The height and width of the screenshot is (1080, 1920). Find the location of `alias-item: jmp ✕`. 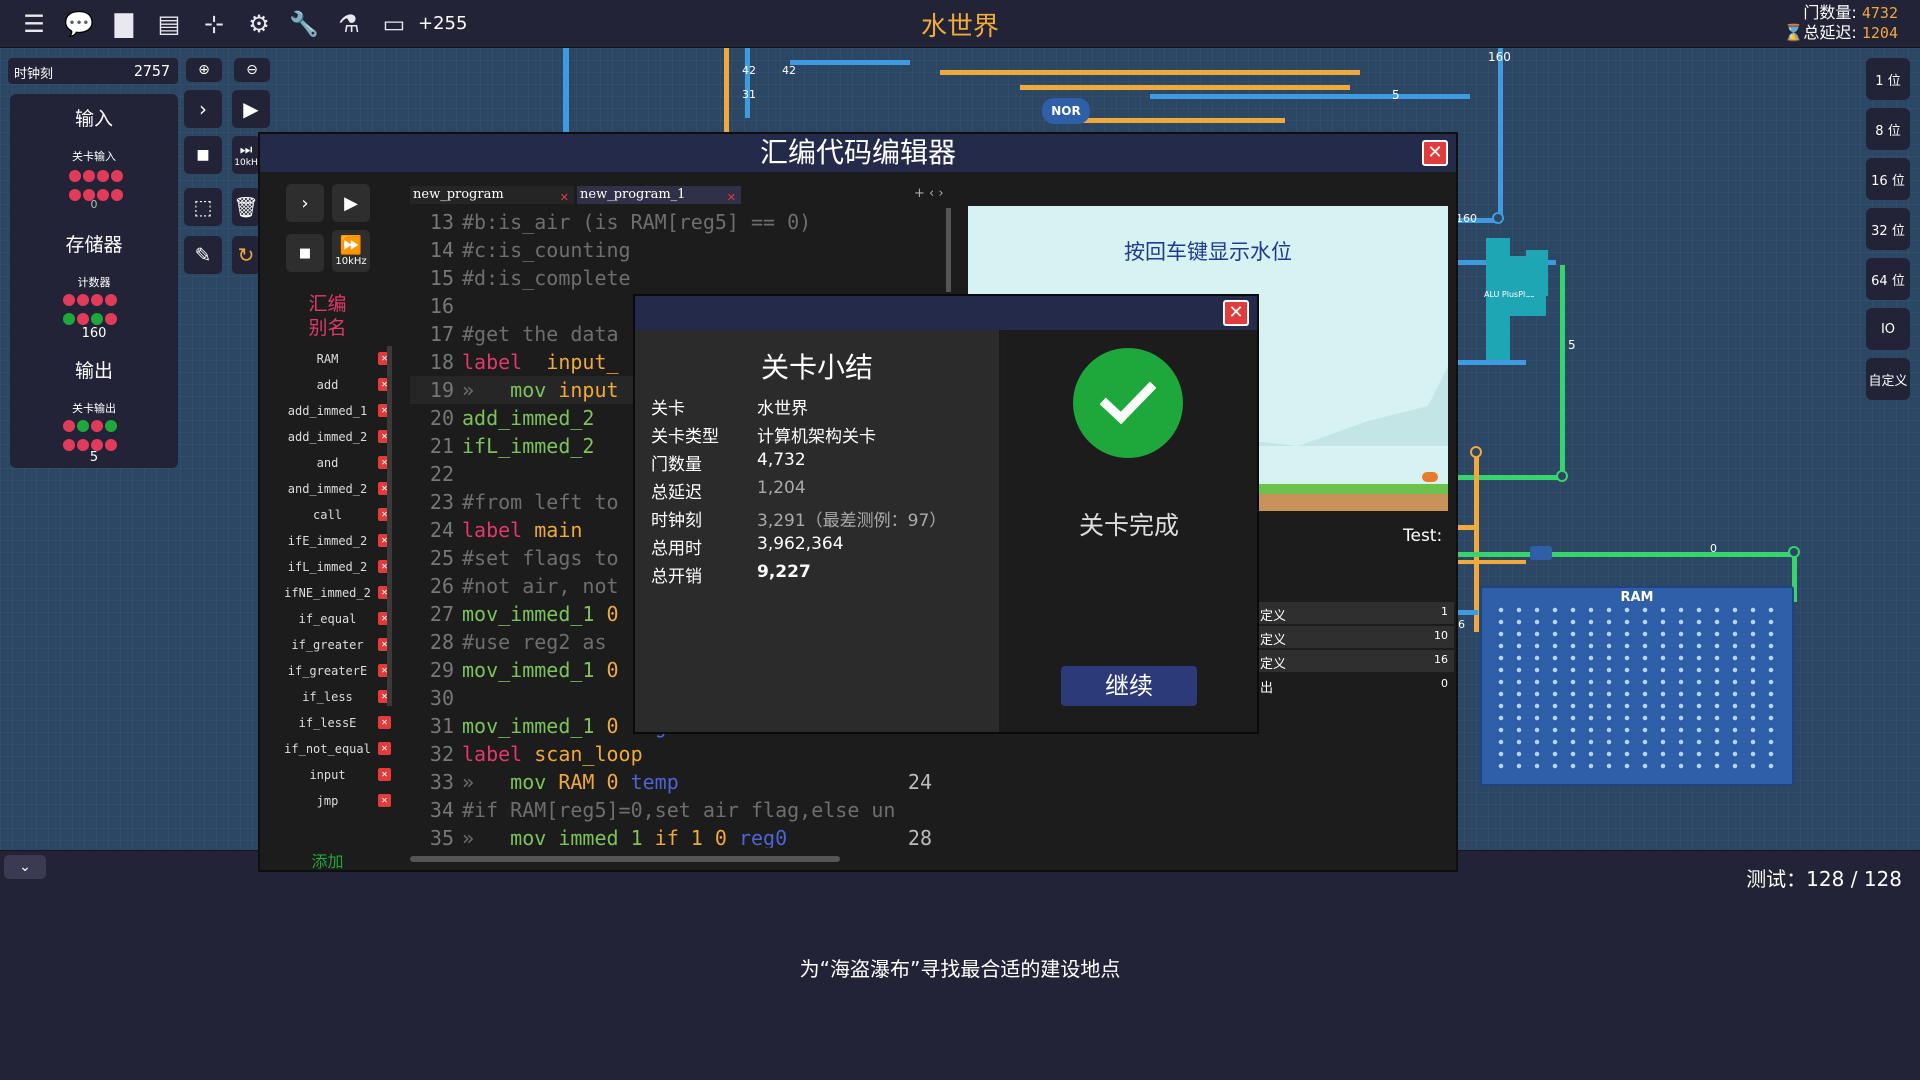

alias-item: jmp ✕ is located at coordinates (327, 801).